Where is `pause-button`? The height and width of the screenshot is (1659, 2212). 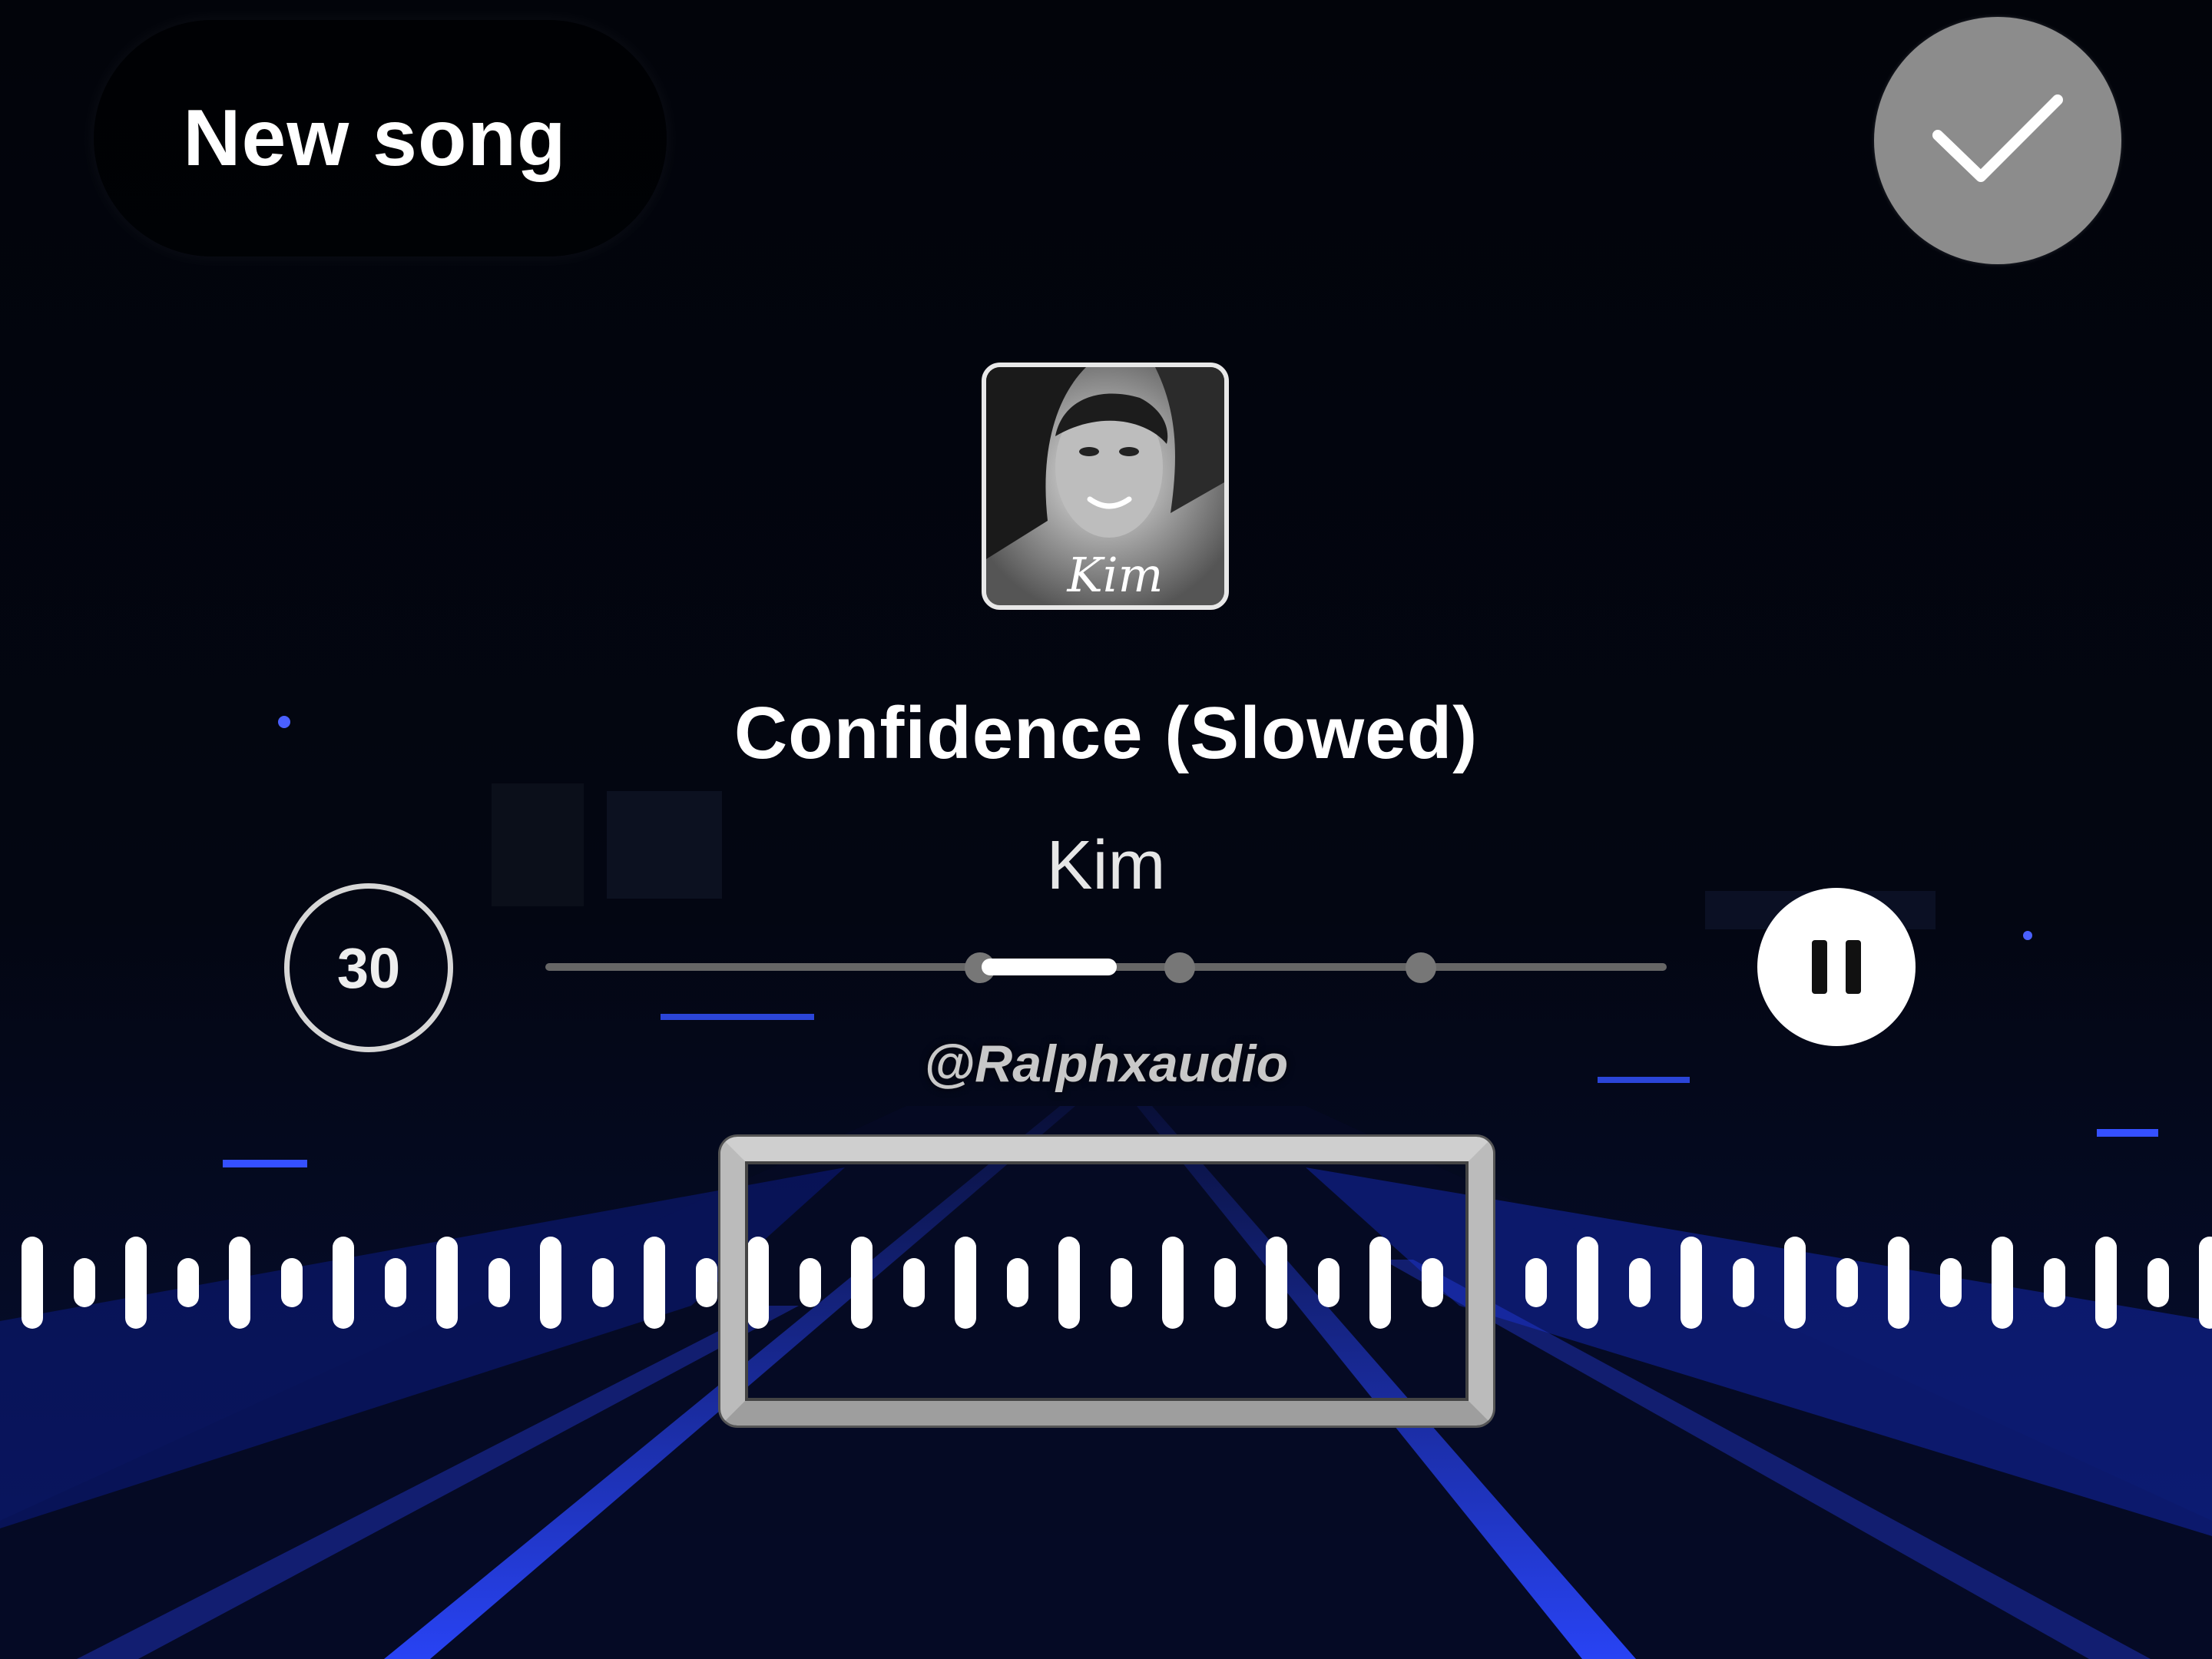
pause-button is located at coordinates (1837, 967).